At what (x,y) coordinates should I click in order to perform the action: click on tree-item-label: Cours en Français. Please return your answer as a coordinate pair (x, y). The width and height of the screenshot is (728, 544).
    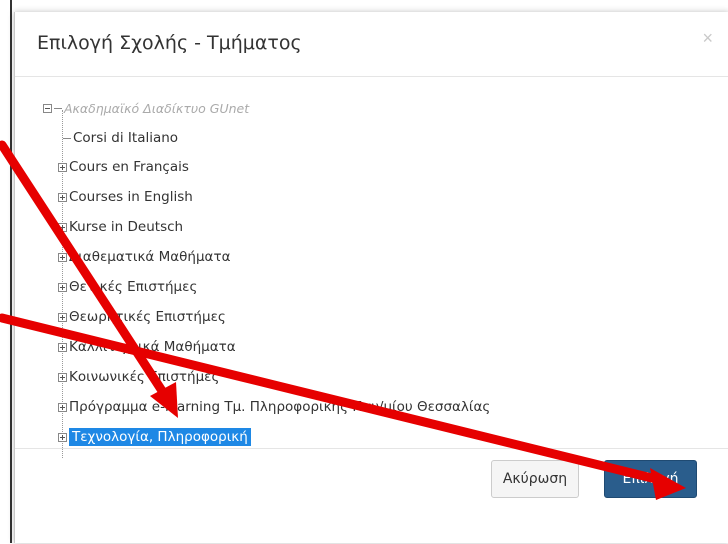
    Looking at the image, I should click on (129, 167).